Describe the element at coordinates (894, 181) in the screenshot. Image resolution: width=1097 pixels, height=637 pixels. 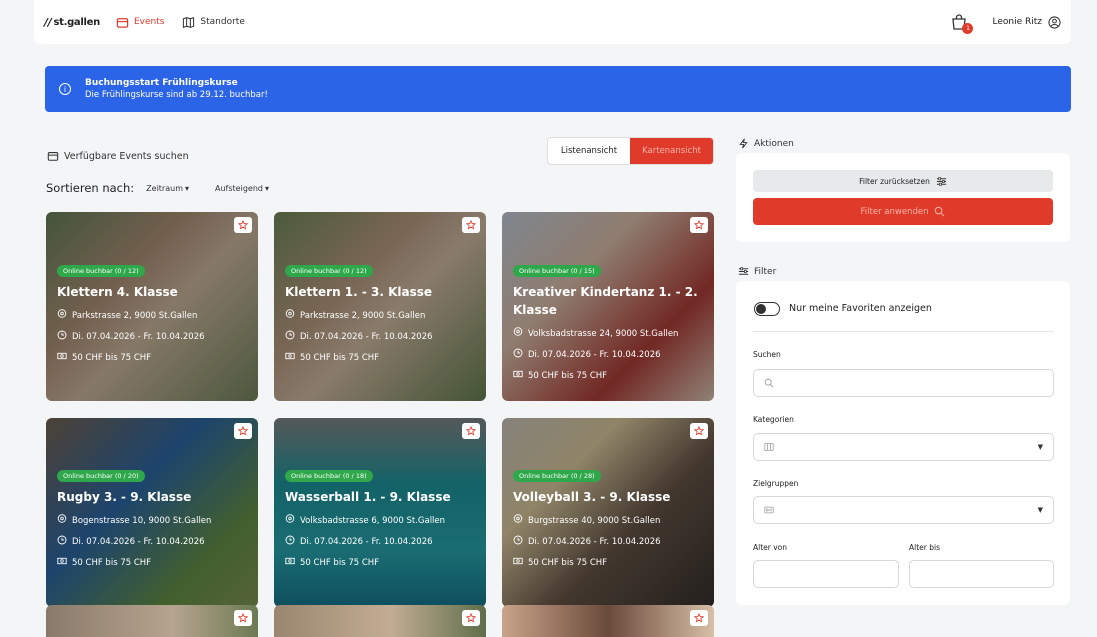
I see `reset-filter-label: Filter zurücksetzen` at that location.